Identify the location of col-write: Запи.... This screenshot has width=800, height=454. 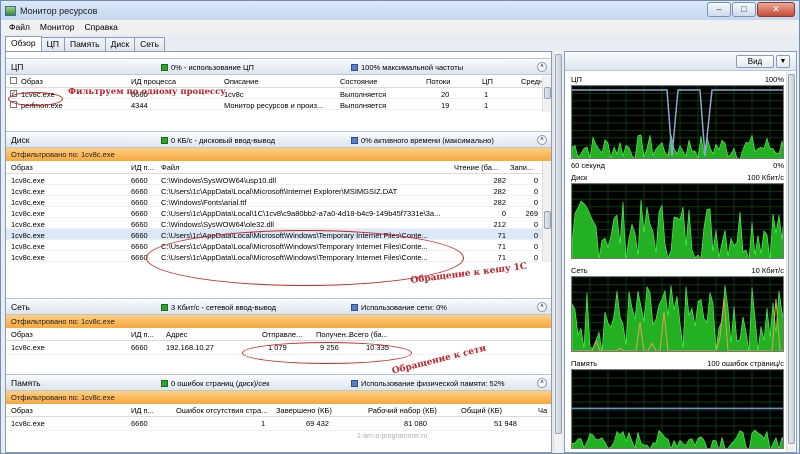
(521, 167).